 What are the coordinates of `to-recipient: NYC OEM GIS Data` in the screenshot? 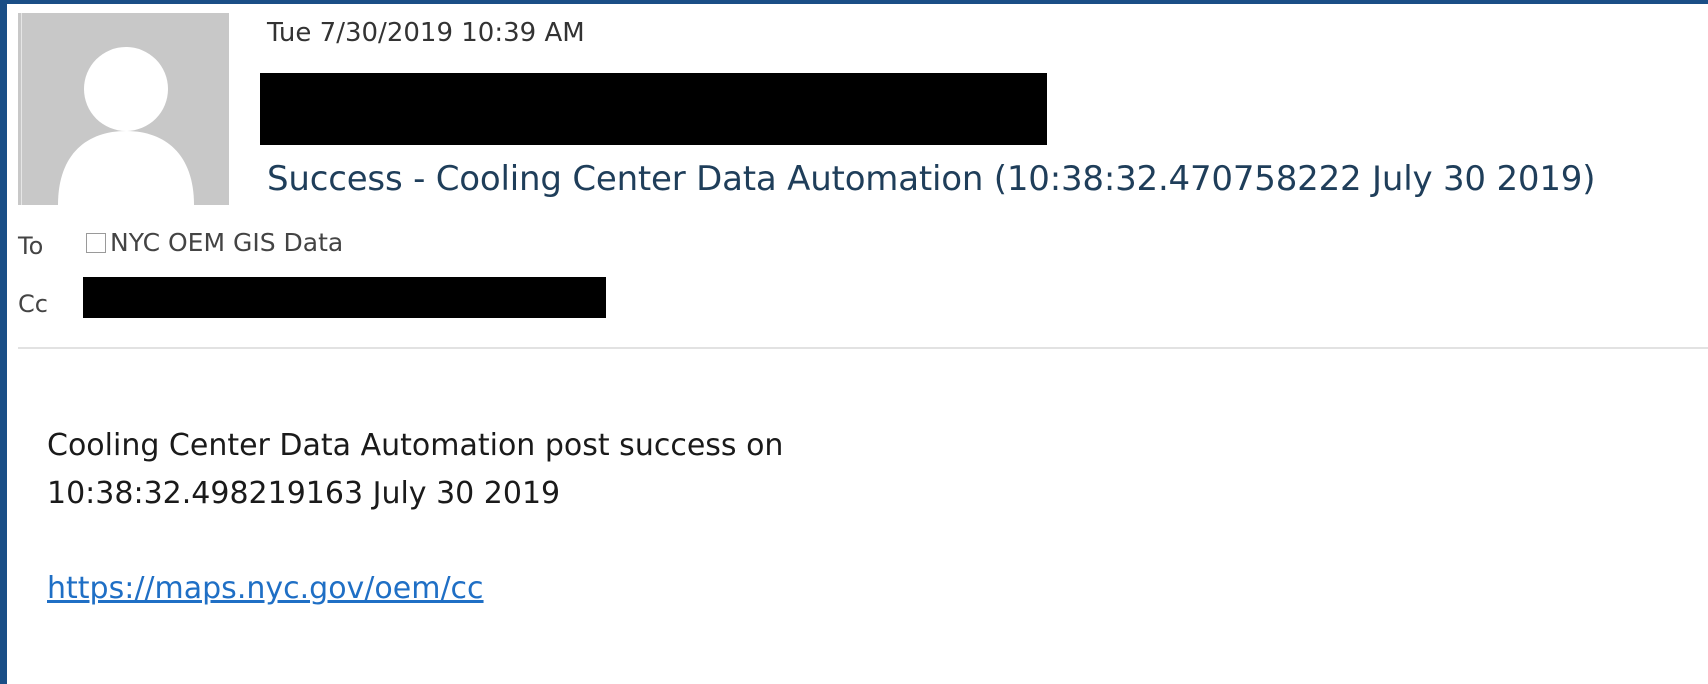 It's located at (214, 242).